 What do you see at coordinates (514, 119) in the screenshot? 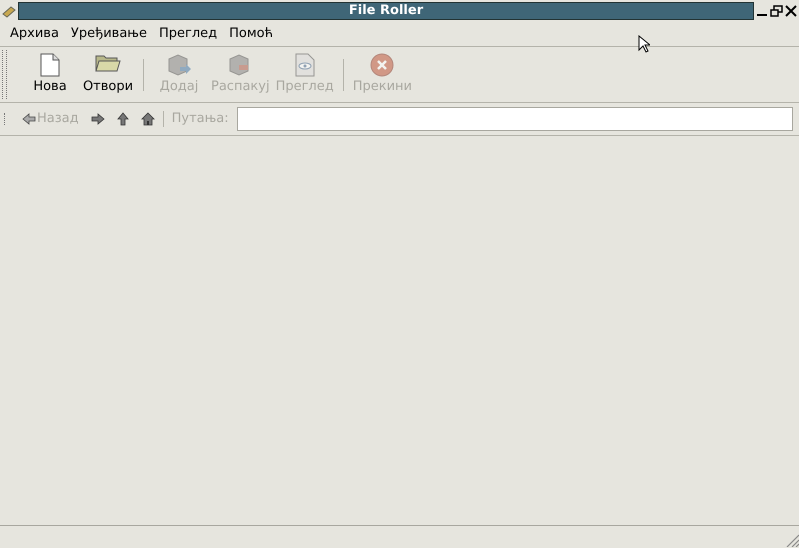
I see `location-field` at bounding box center [514, 119].